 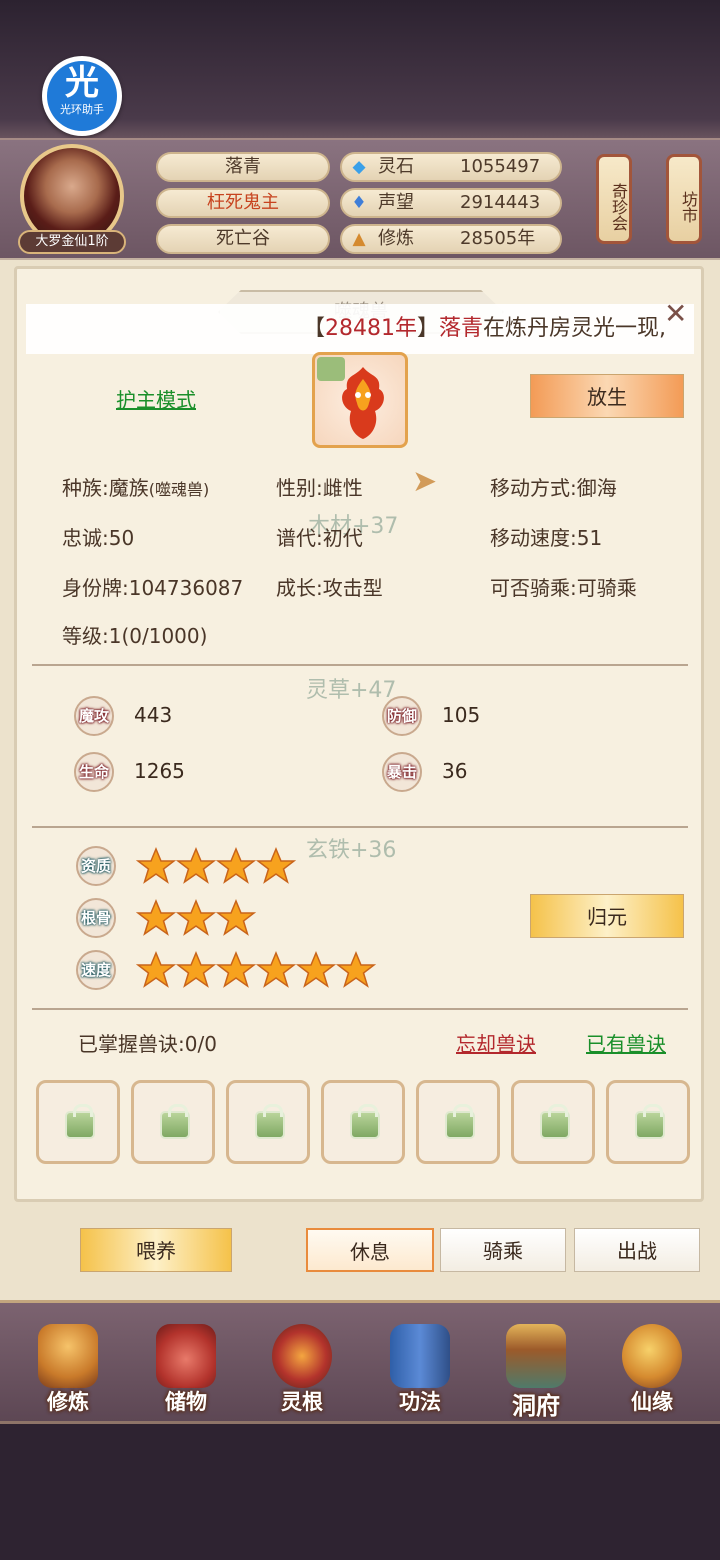 I want to click on arrow-right-icon: ➤, so click(x=428, y=482).